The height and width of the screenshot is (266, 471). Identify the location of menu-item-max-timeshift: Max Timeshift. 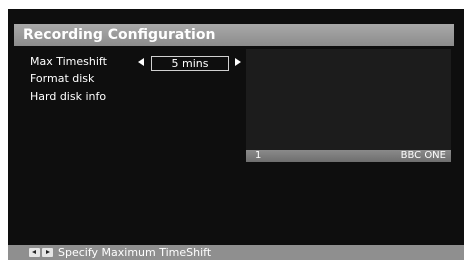
(68, 62).